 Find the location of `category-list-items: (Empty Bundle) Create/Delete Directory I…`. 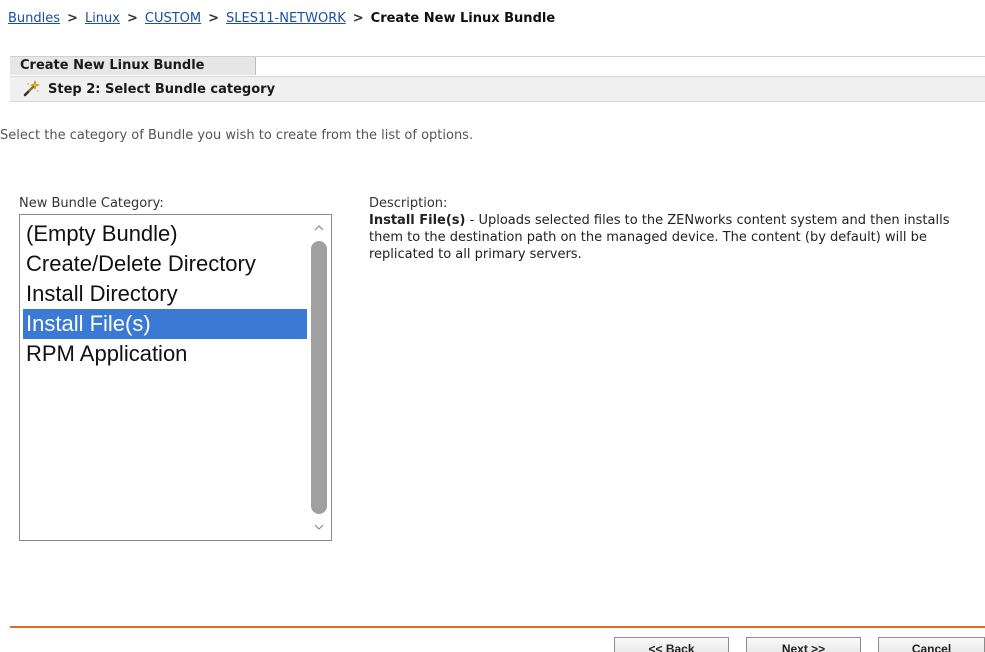

category-list-items: (Empty Bundle) Create/Delete Directory I… is located at coordinates (165, 294).